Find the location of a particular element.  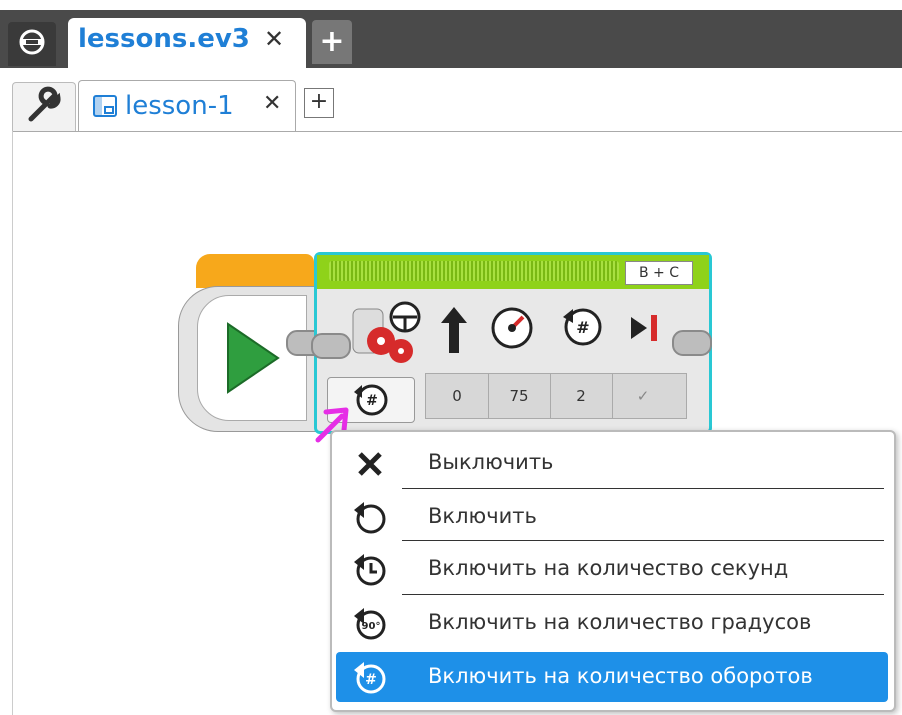

menu-item-seconds-label: Включить на количество секунд is located at coordinates (608, 568).